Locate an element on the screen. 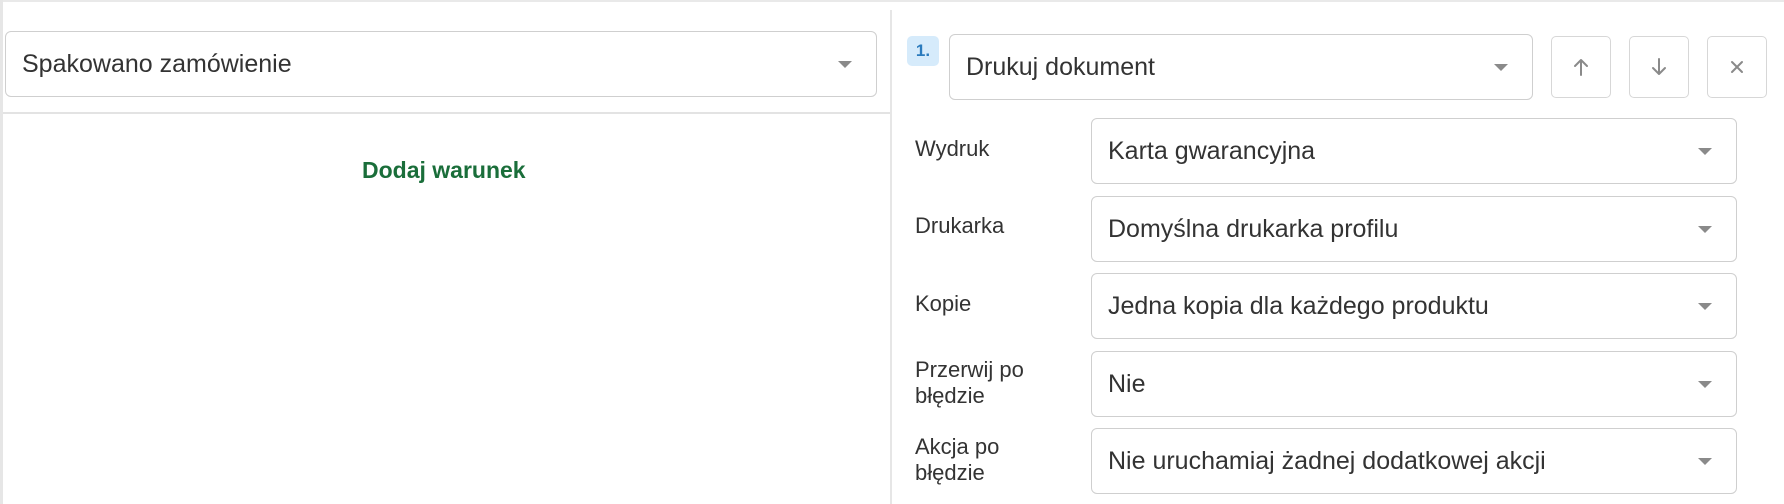 This screenshot has width=1784, height=504. drukarka-label: Drukarka is located at coordinates (960, 225).